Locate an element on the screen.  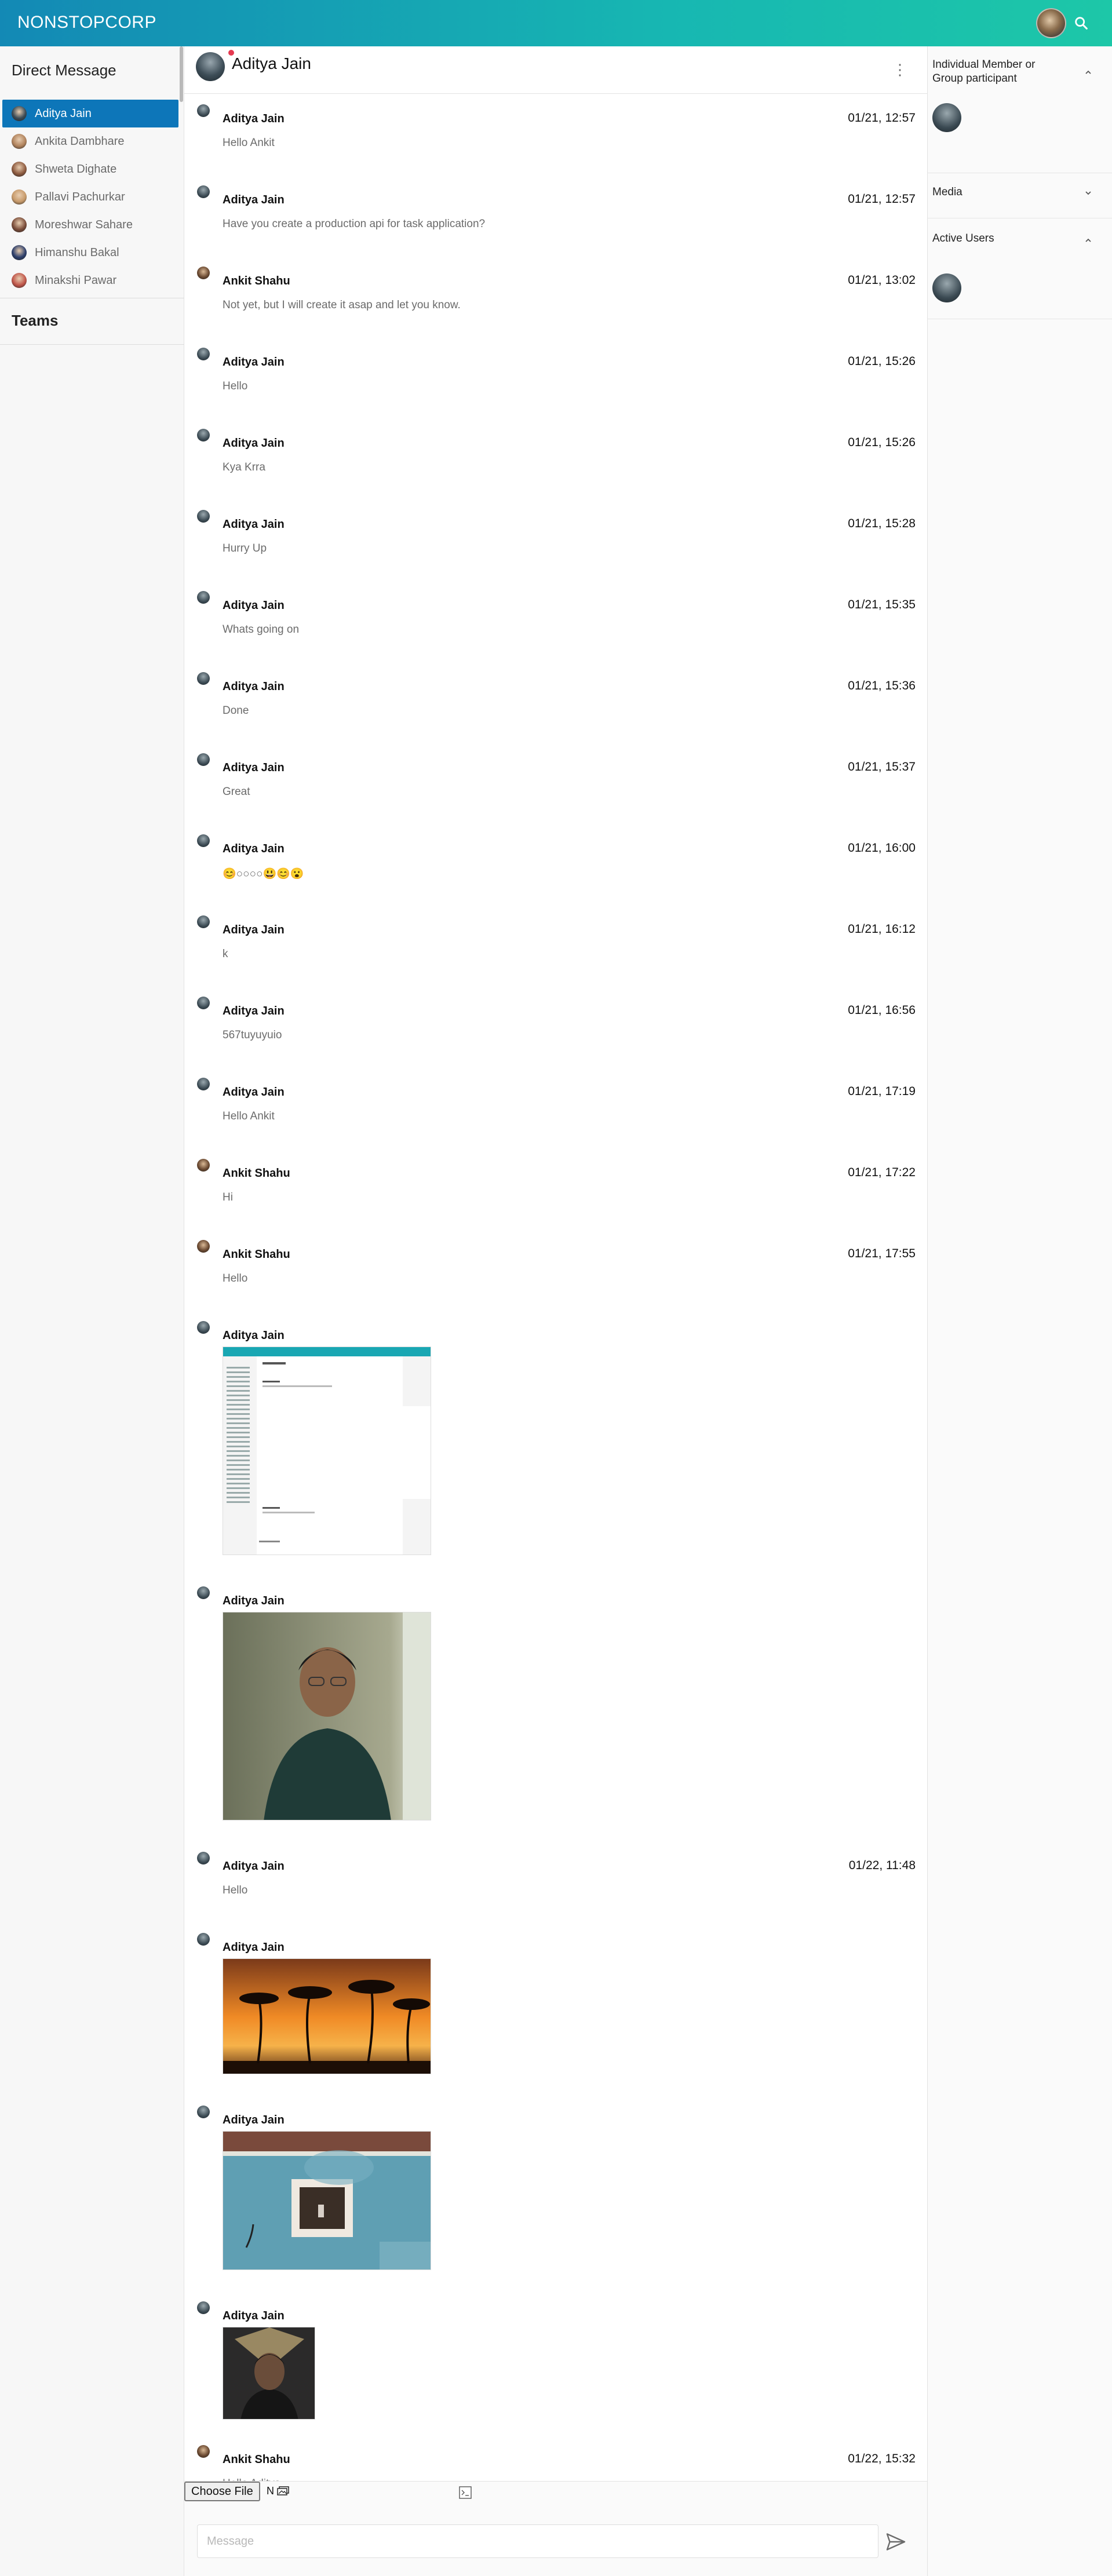
message-input is located at coordinates (537, 2541).